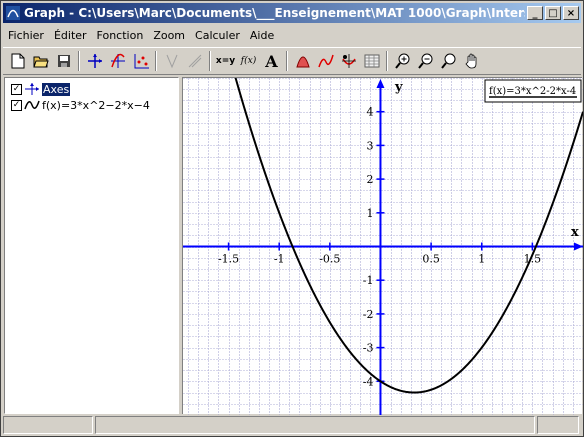 Image resolution: width=584 pixels, height=437 pixels. Describe the element at coordinates (368, 381) in the screenshot. I see `y-tick-label: -4` at that location.